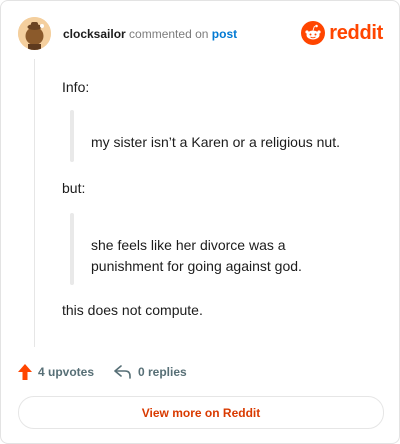 Image resolution: width=400 pixels, height=444 pixels. Describe the element at coordinates (200, 372) in the screenshot. I see `comment-actions: 4 upvotes 0 replies` at that location.